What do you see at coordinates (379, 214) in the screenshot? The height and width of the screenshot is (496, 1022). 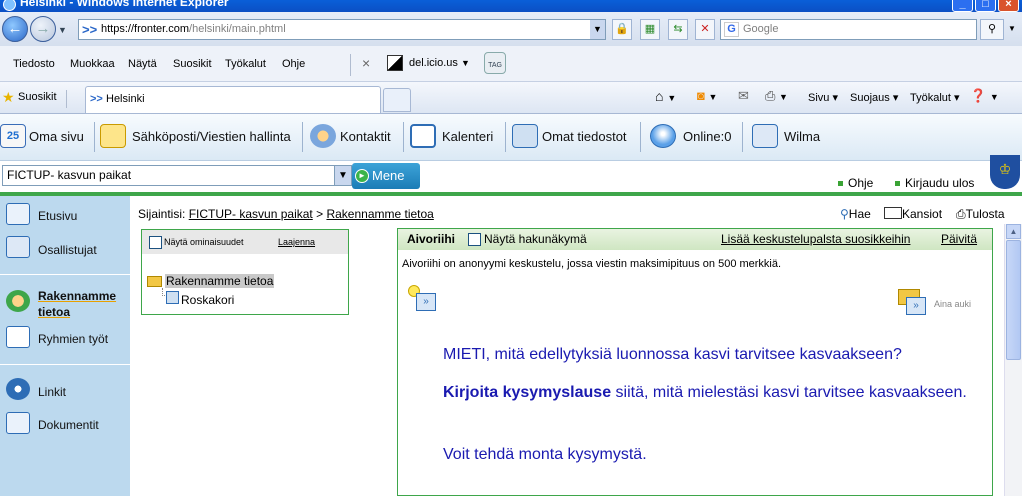 I see `breadcrumb-current-link: Rakennamme tietoa` at bounding box center [379, 214].